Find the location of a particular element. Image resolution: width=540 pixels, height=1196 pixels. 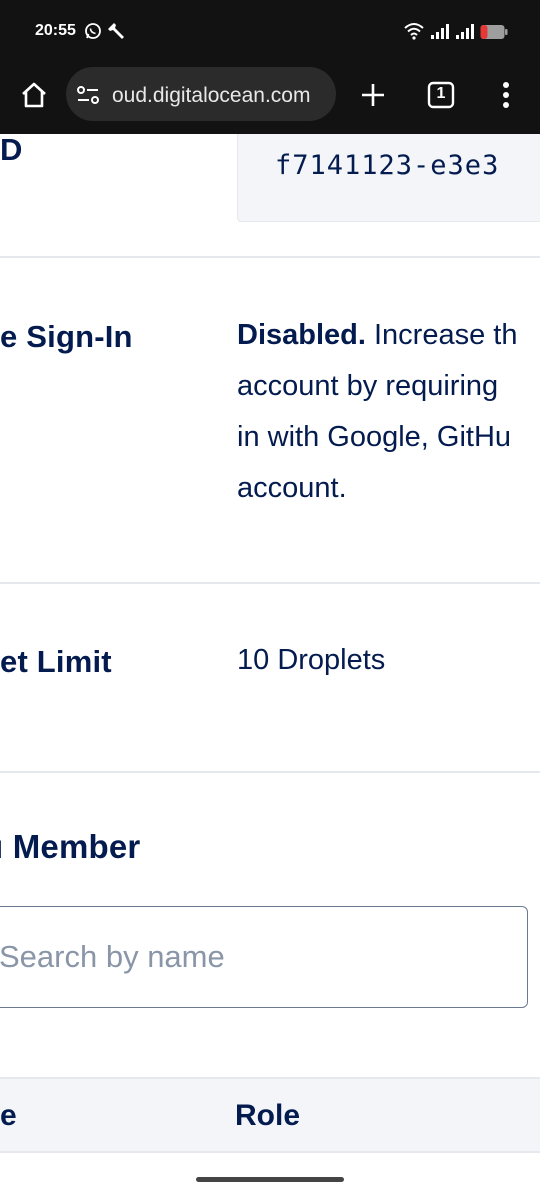

home-indicator is located at coordinates (270, 1179).